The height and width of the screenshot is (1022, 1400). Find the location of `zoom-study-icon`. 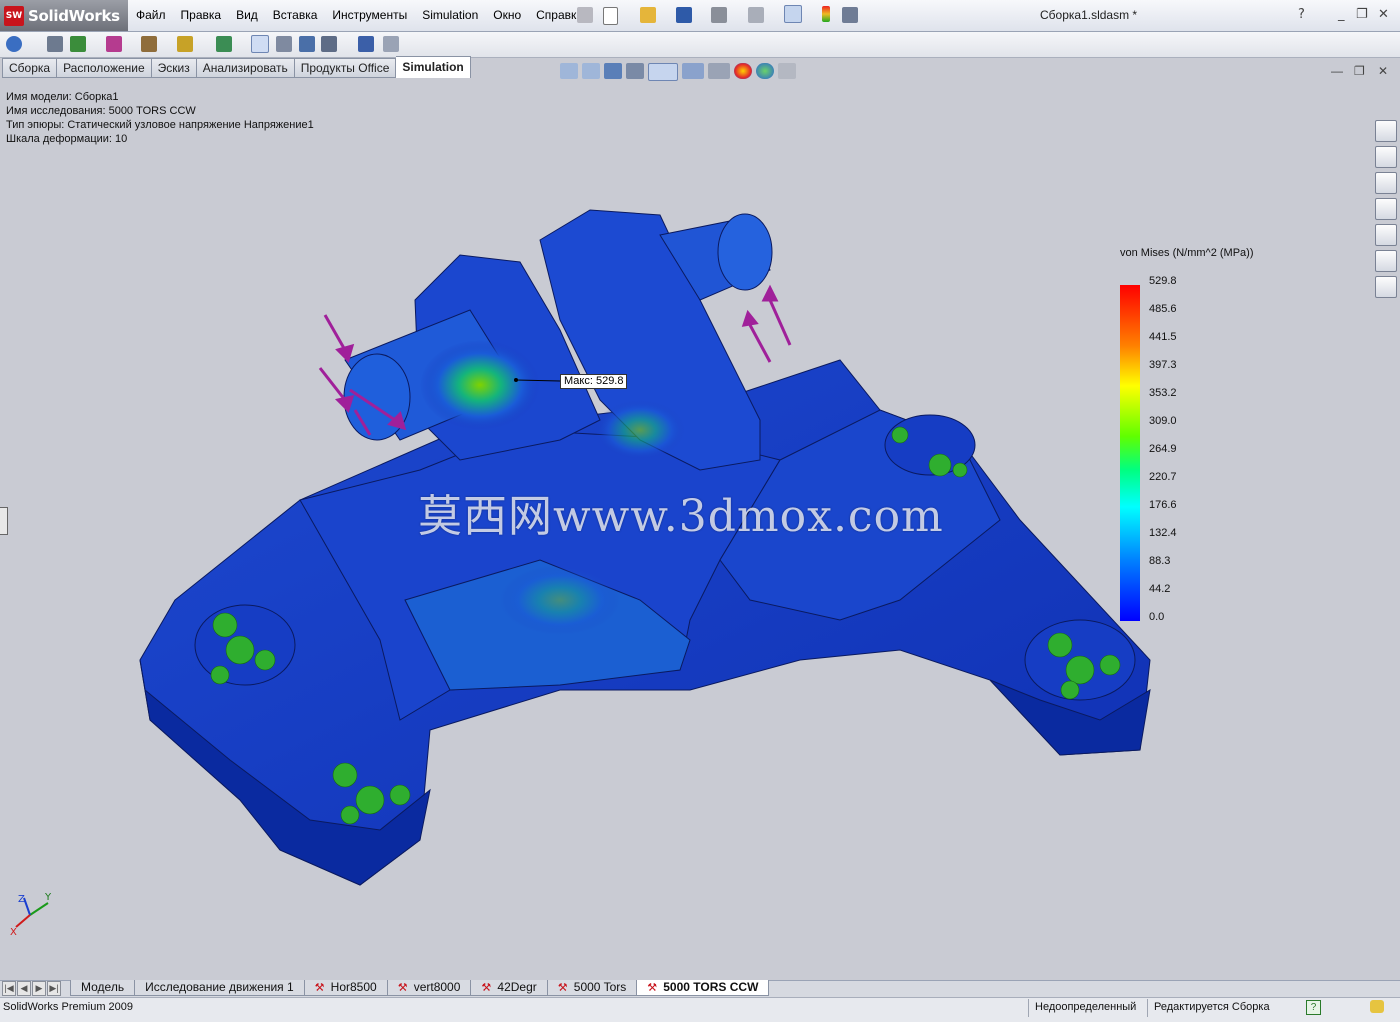

zoom-study-icon is located at coordinates (14, 44).